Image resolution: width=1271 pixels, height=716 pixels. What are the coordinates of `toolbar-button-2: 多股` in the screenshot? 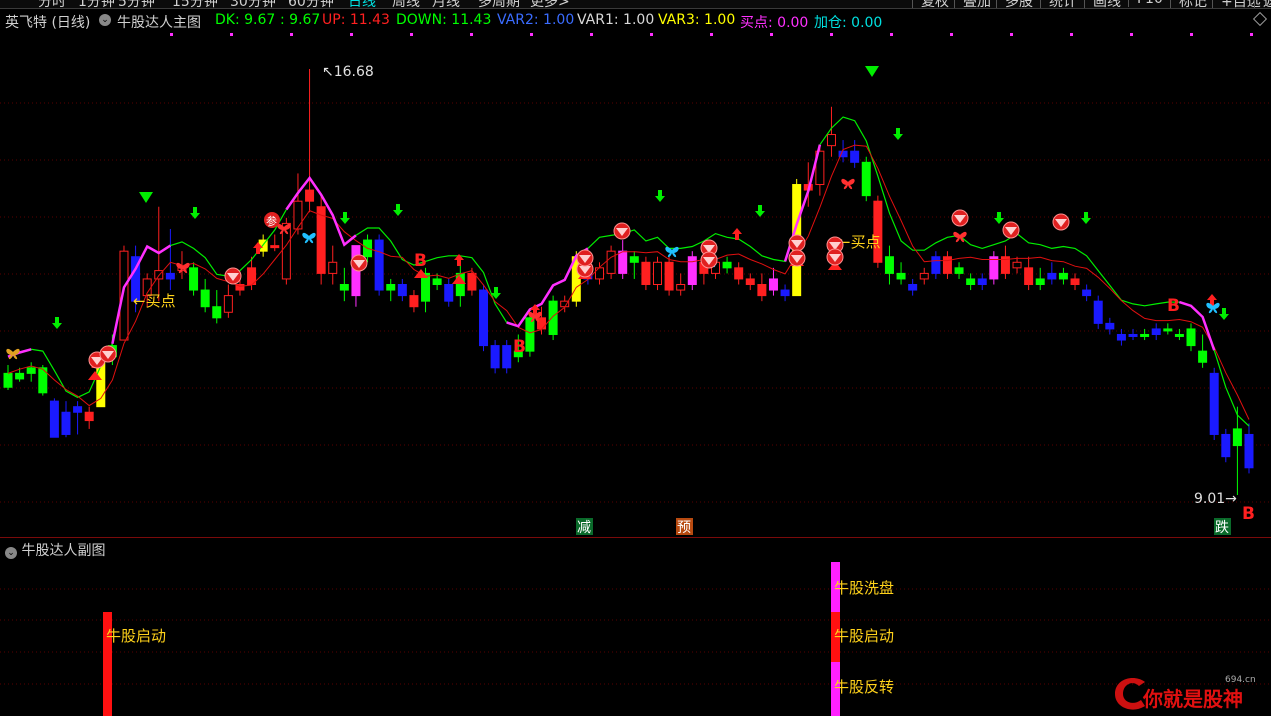 It's located at (1018, 4).